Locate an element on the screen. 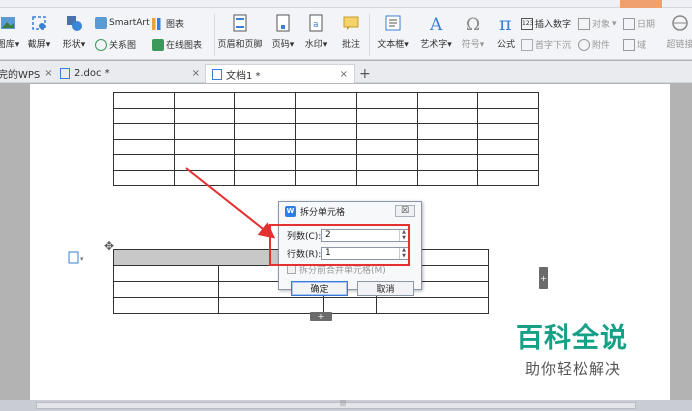 The image size is (692, 411). field-button: 域 is located at coordinates (634, 44).